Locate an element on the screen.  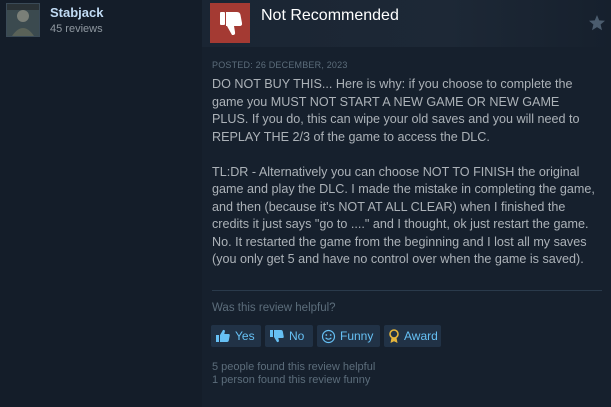
reviewer-name: Stabjack is located at coordinates (76, 12).